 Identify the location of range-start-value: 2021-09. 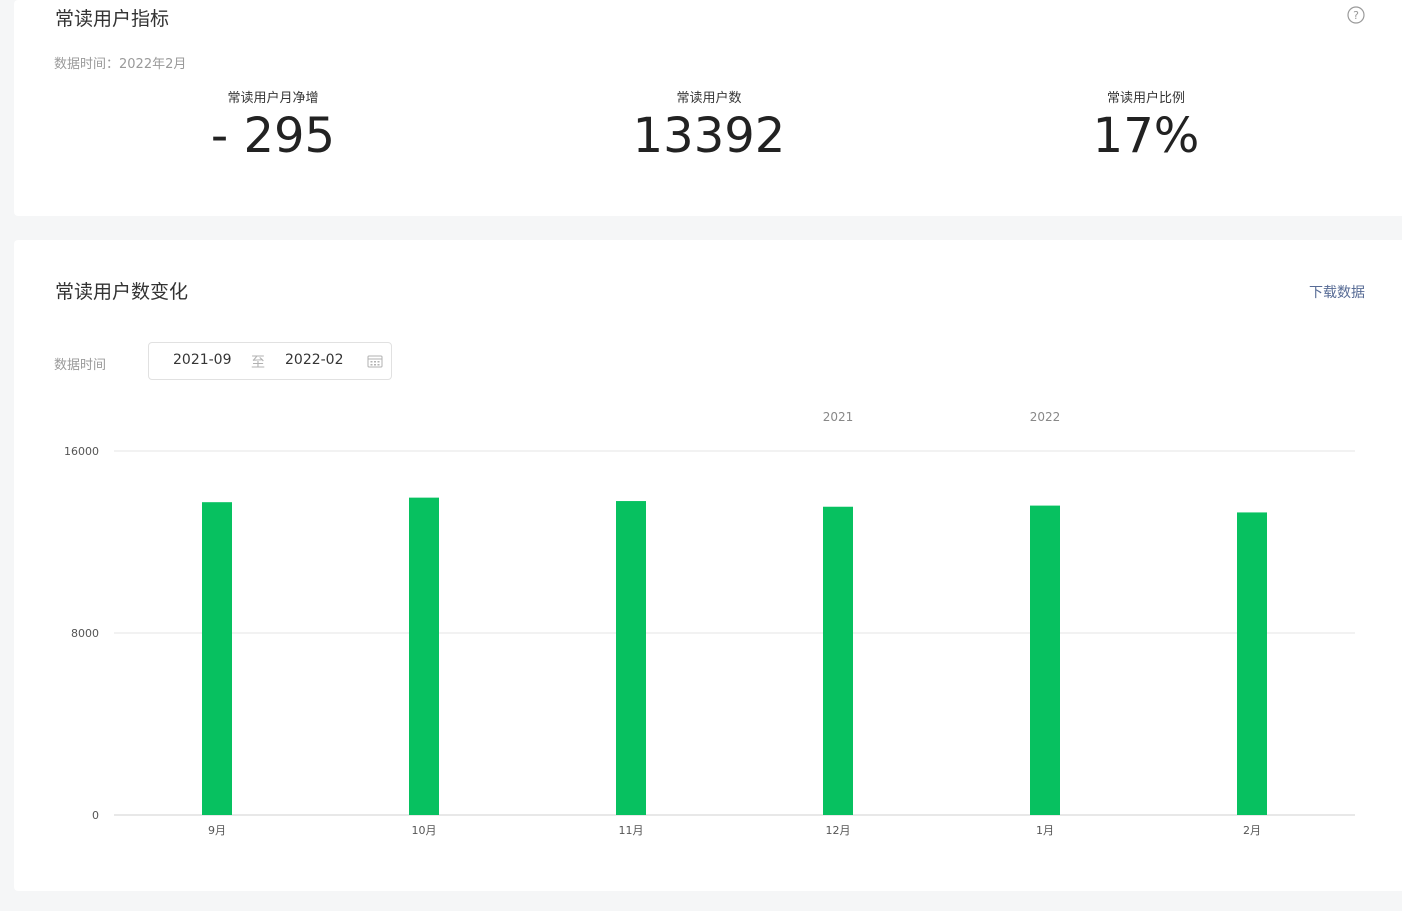
(202, 360).